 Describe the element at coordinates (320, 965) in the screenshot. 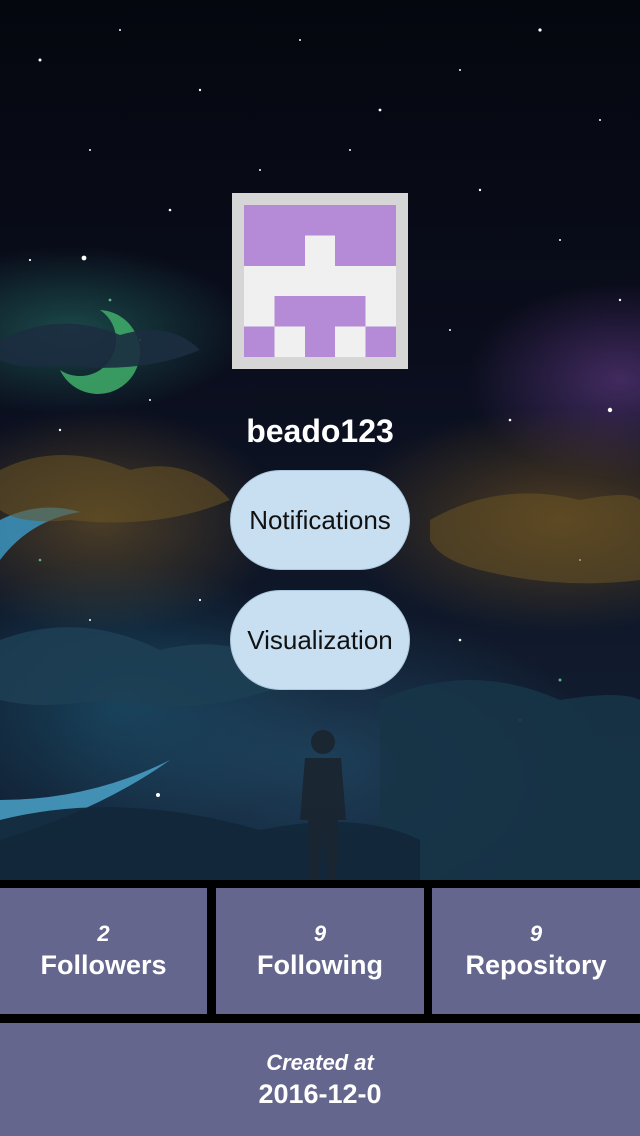

I see `following-label: Following` at that location.